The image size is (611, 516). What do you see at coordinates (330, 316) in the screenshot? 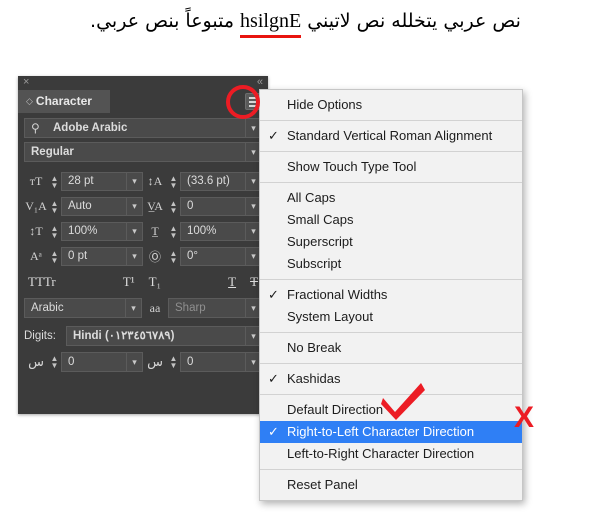
I see `menu-item-label: System Layout` at bounding box center [330, 316].